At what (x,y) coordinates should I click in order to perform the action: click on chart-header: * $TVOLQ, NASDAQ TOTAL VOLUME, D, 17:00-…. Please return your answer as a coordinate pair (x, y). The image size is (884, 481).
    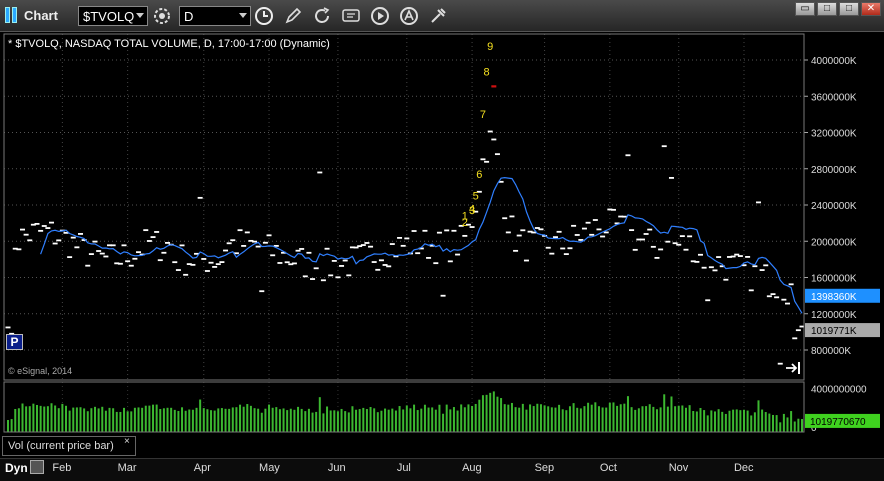
    Looking at the image, I should click on (169, 44).